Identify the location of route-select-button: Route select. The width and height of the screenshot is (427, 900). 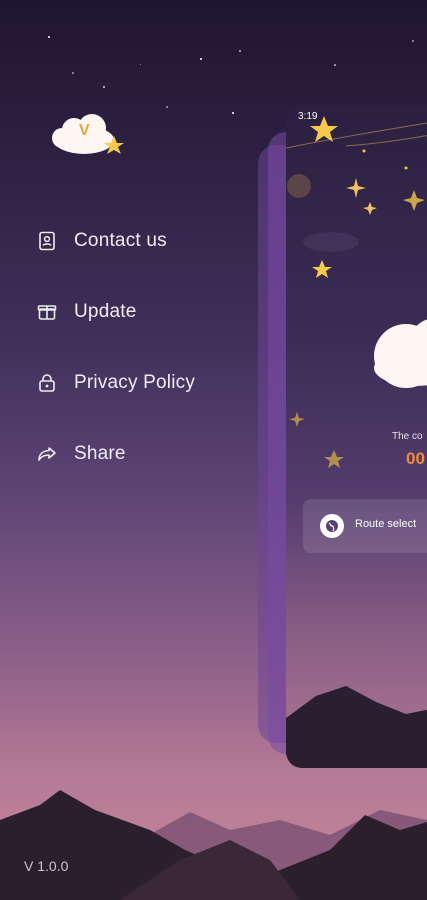
(365, 526).